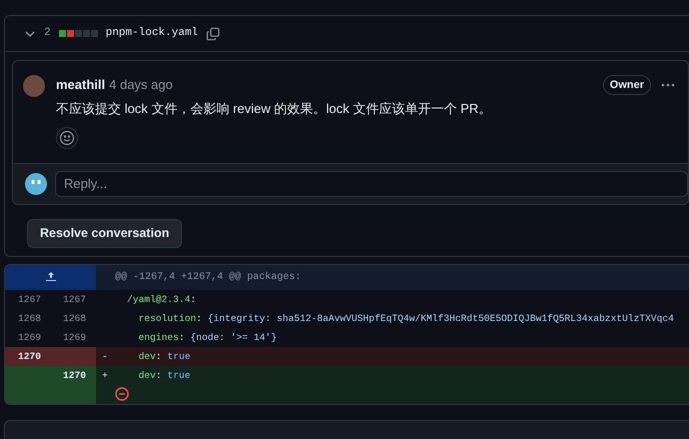 The width and height of the screenshot is (689, 439). What do you see at coordinates (104, 233) in the screenshot?
I see `resolve-conversation-button: Resolve conversation` at bounding box center [104, 233].